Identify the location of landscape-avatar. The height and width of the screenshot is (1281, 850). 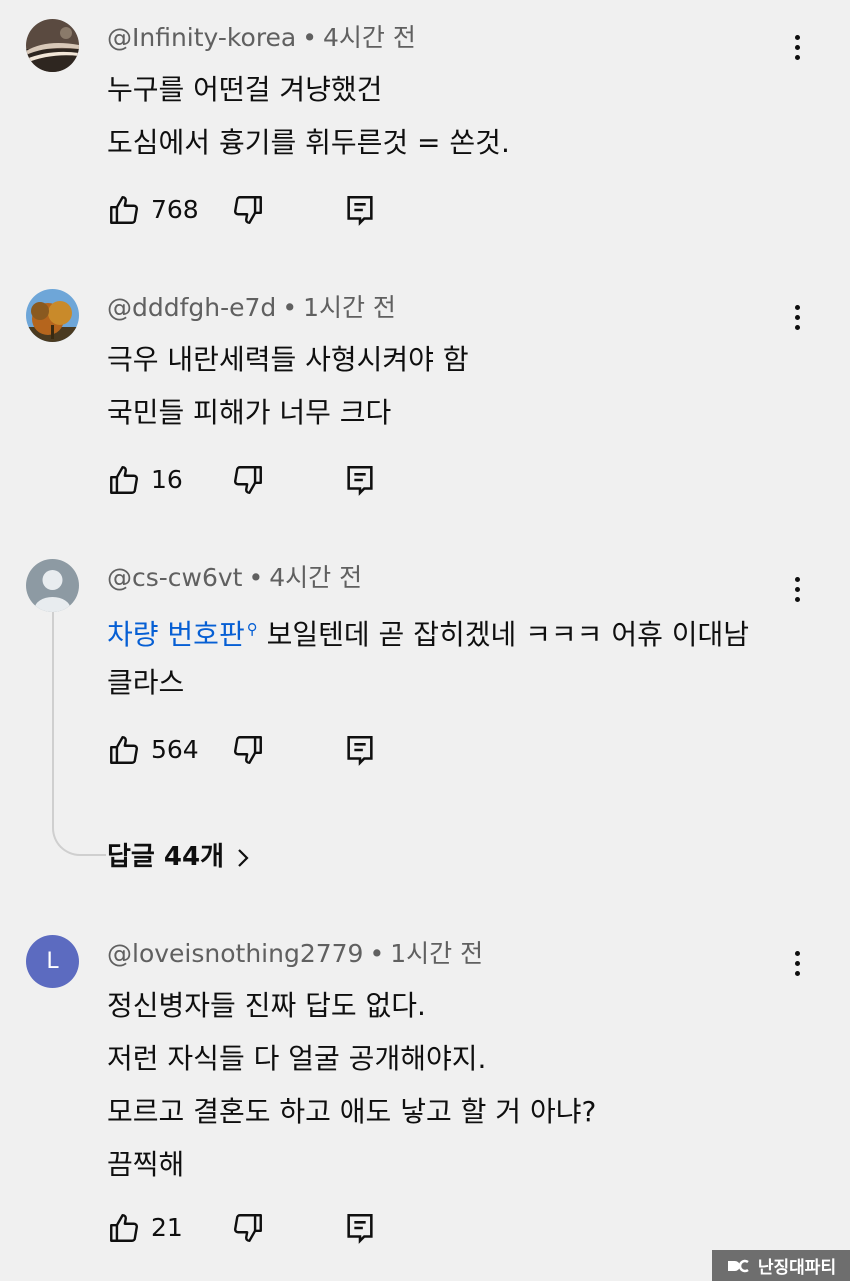
(52, 45).